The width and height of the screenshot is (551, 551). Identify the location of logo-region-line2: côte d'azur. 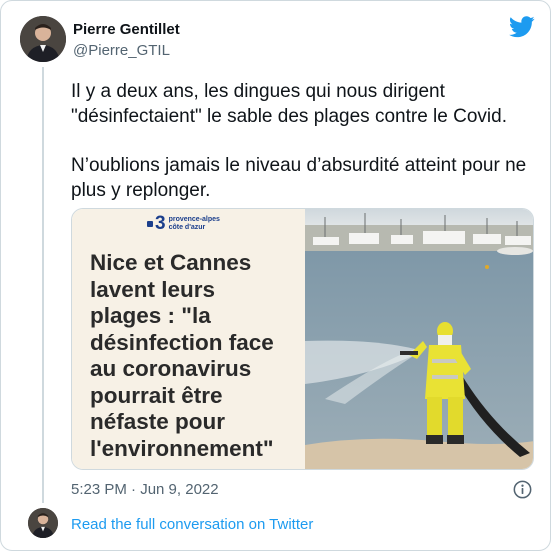
(187, 227).